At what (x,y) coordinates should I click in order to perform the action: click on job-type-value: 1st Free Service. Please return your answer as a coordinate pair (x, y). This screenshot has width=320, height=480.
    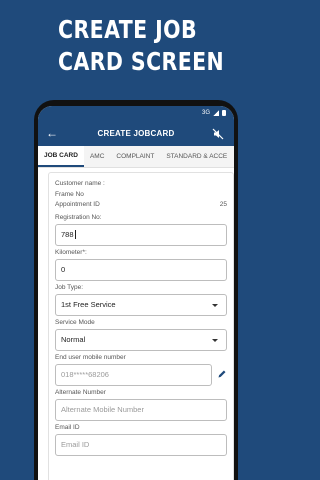
    Looking at the image, I should click on (88, 304).